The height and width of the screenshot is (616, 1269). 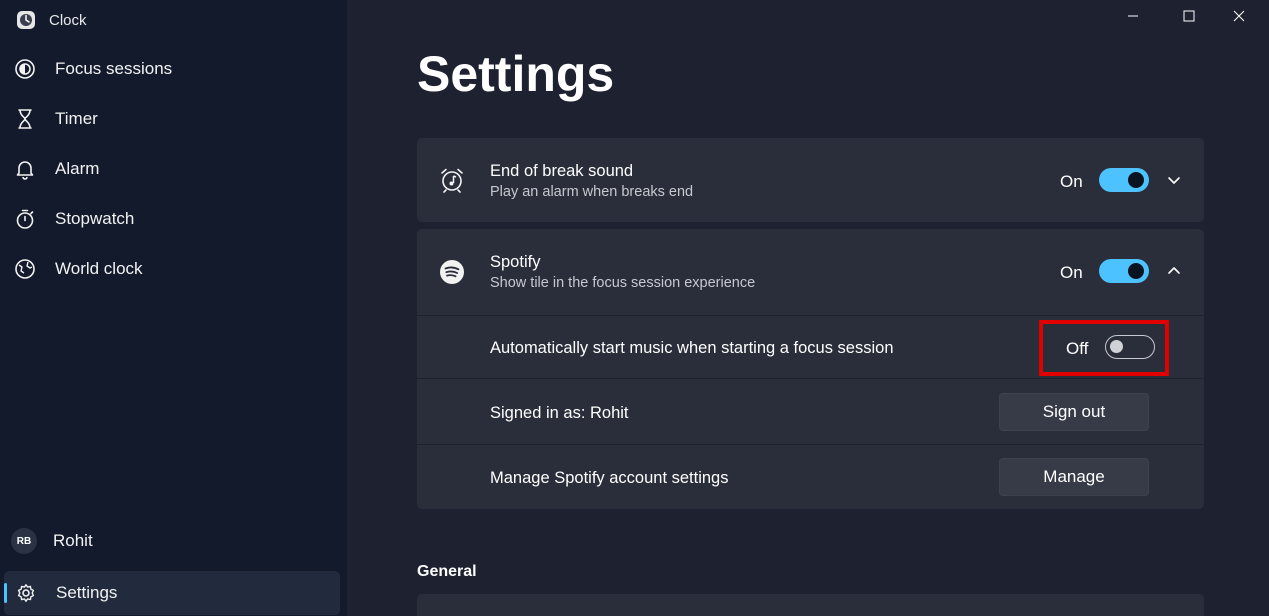 I want to click on end-of-break-state: On, so click(x=1071, y=181).